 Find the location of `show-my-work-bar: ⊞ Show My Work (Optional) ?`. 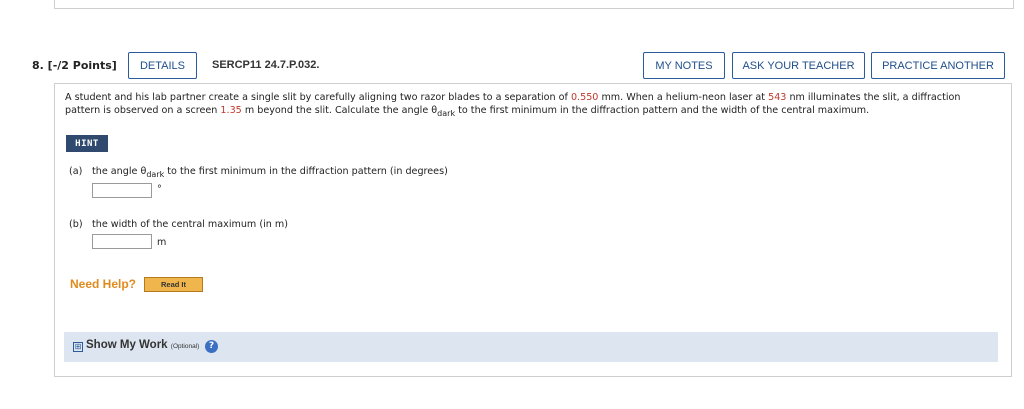

show-my-work-bar: ⊞ Show My Work (Optional) ? is located at coordinates (531, 347).